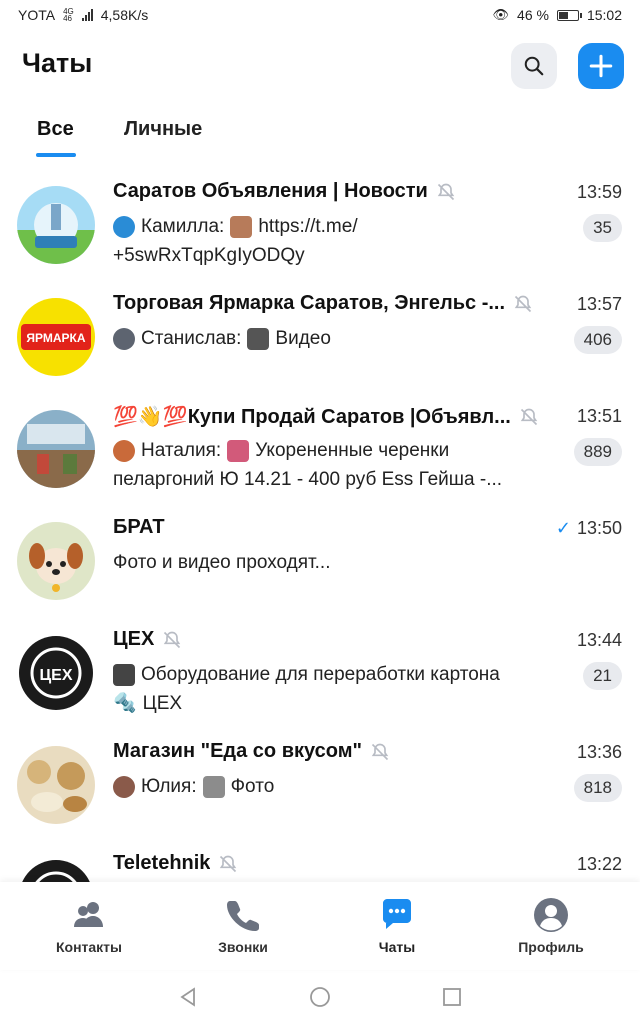  What do you see at coordinates (333, 863) in the screenshot?
I see `chat-title: Teletehnik` at bounding box center [333, 863].